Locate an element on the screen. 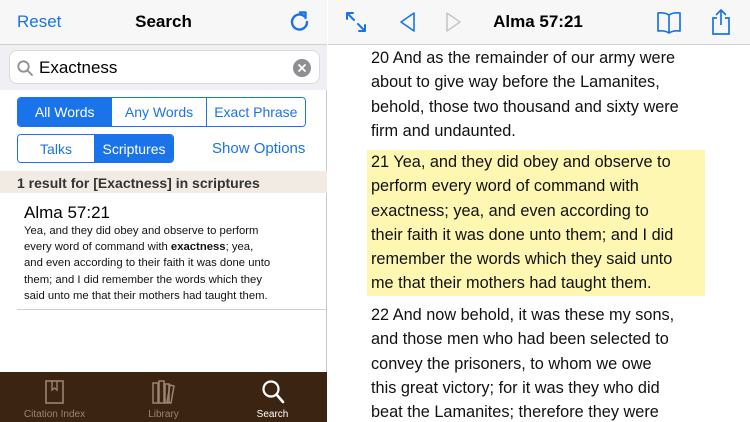 The width and height of the screenshot is (750, 422). search-input is located at coordinates (164, 68).